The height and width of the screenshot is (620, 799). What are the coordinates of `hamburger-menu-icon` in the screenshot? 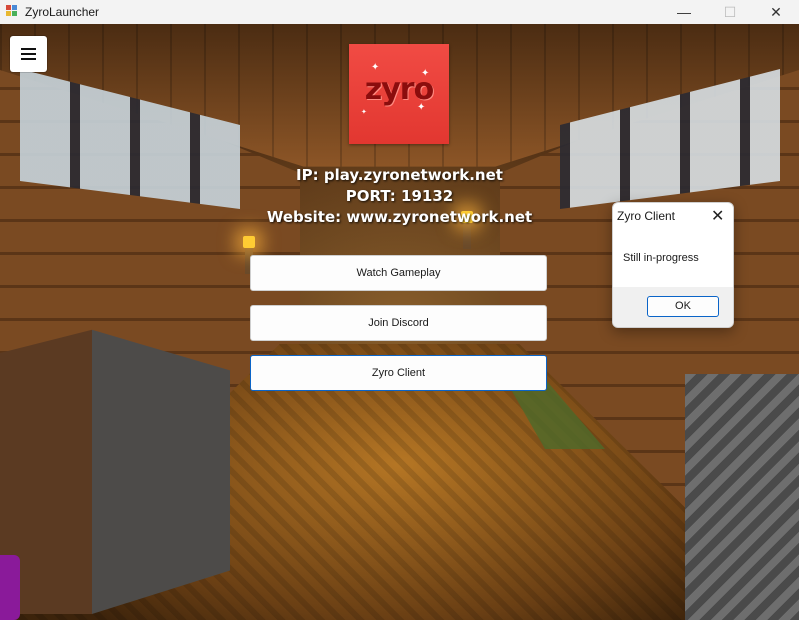 It's located at (28, 54).